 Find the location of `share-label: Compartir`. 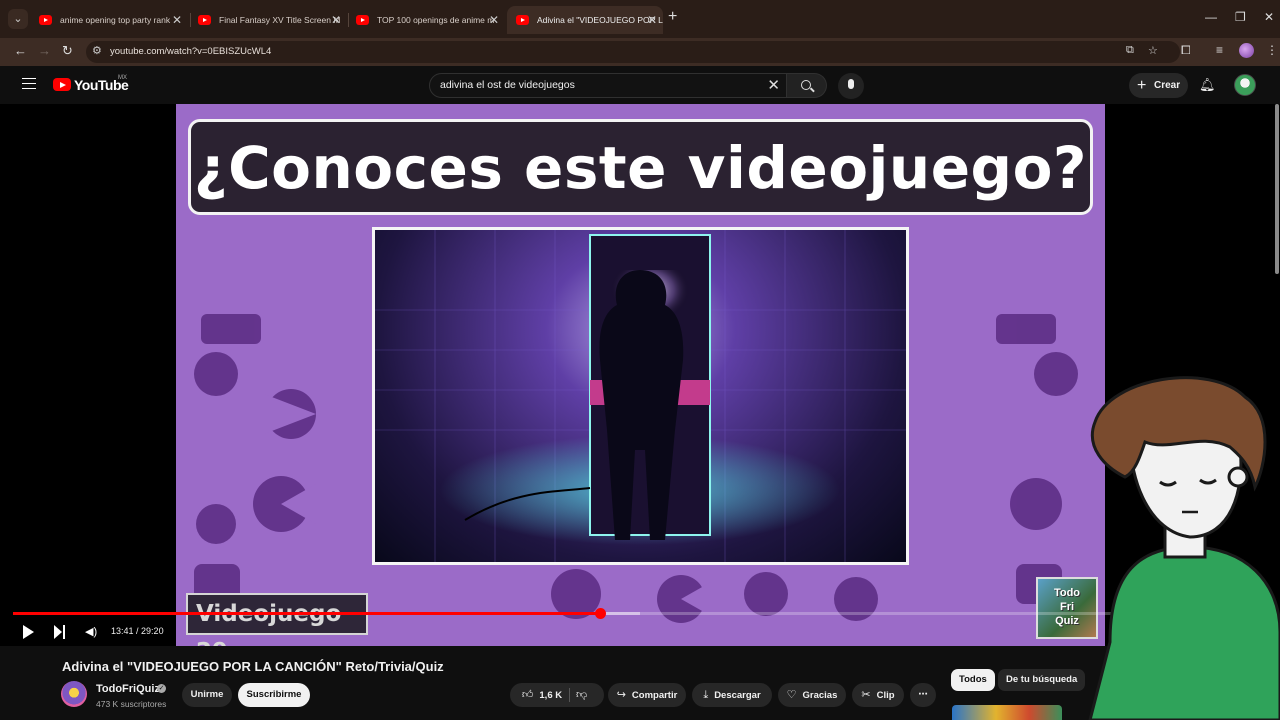

share-label: Compartir is located at coordinates (654, 695).